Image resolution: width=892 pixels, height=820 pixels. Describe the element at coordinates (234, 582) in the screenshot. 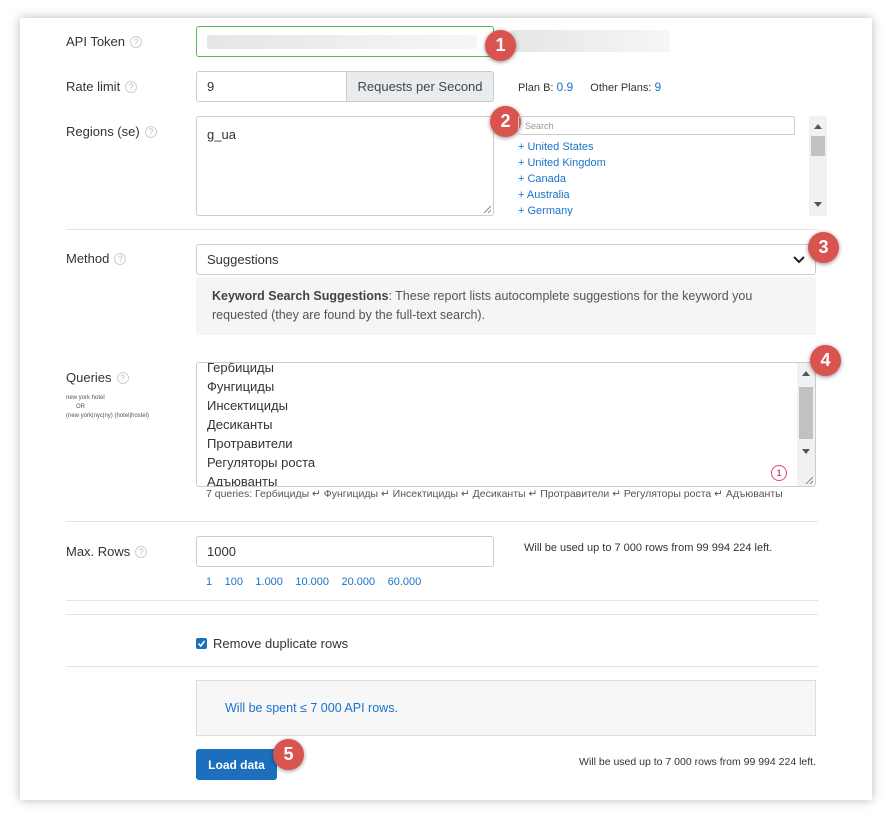

I see `preset-link: 100` at that location.